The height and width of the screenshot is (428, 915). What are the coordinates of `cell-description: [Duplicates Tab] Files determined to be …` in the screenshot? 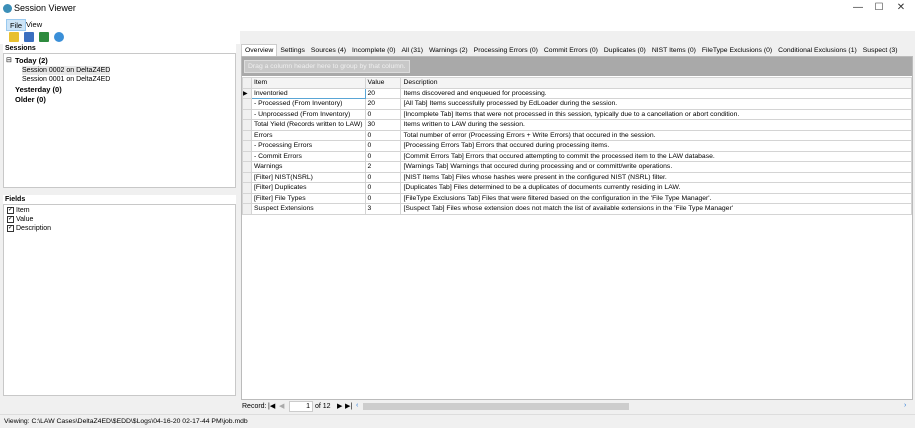 It's located at (656, 188).